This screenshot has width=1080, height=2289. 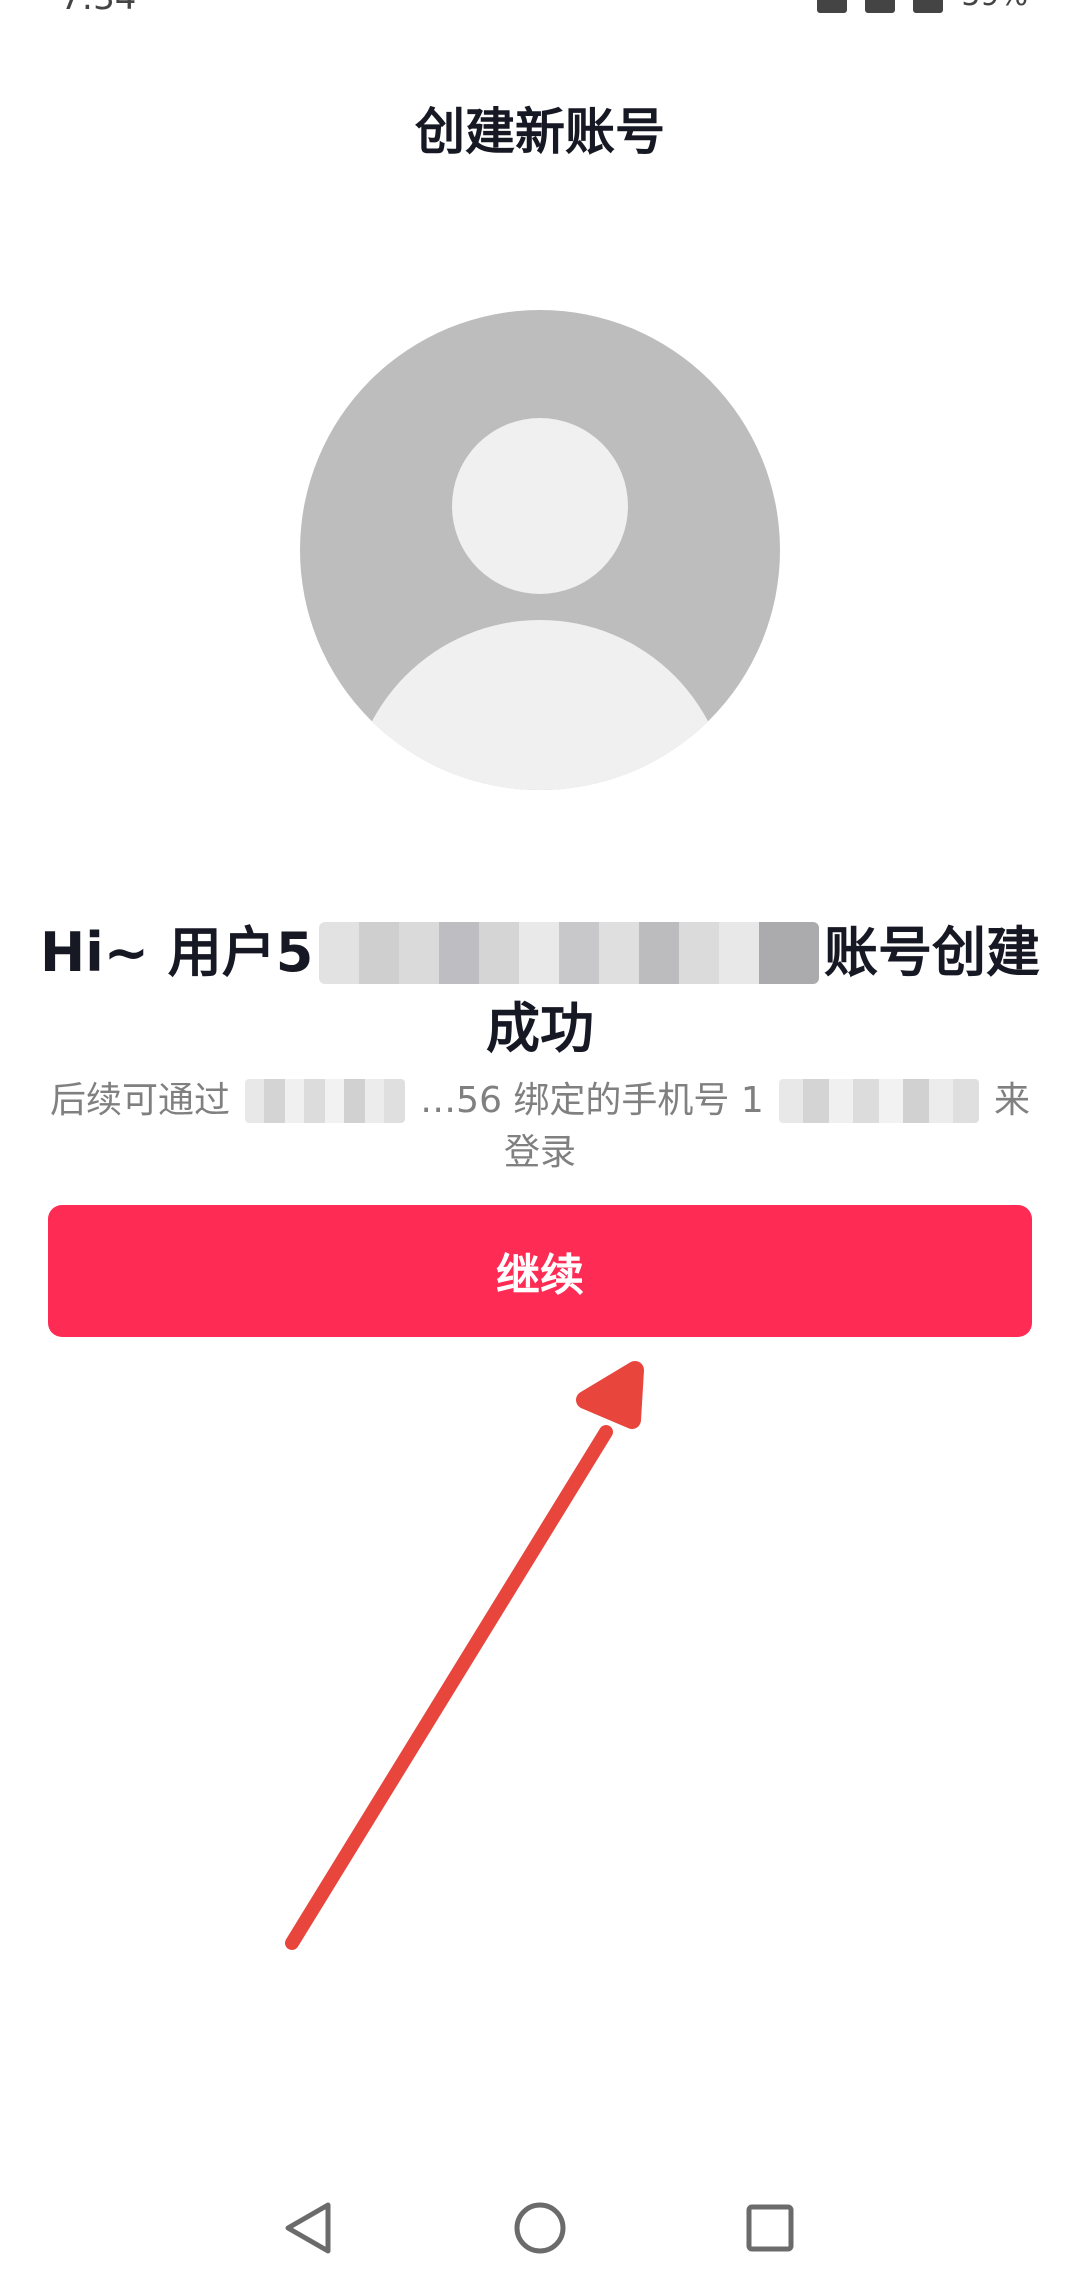 What do you see at coordinates (325, 1101) in the screenshot?
I see `masked-account` at bounding box center [325, 1101].